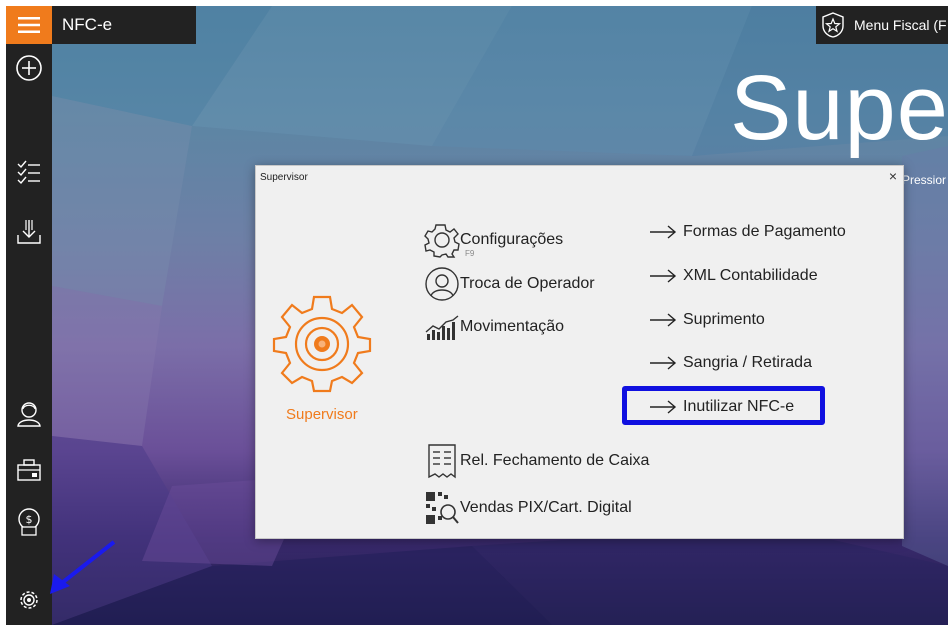 This screenshot has height=628, width=948. I want to click on hint-text: Pressior, so click(924, 180).